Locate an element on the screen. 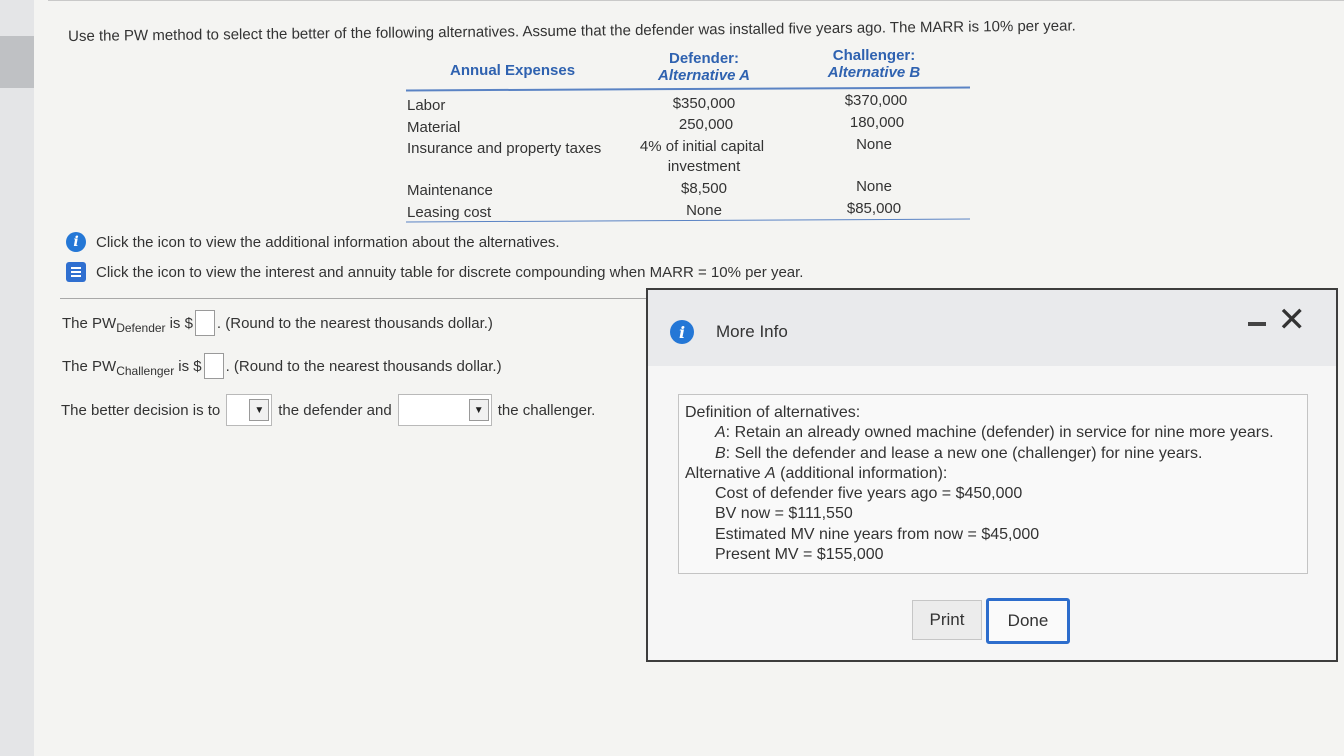  alt-a-key: A is located at coordinates (720, 433).